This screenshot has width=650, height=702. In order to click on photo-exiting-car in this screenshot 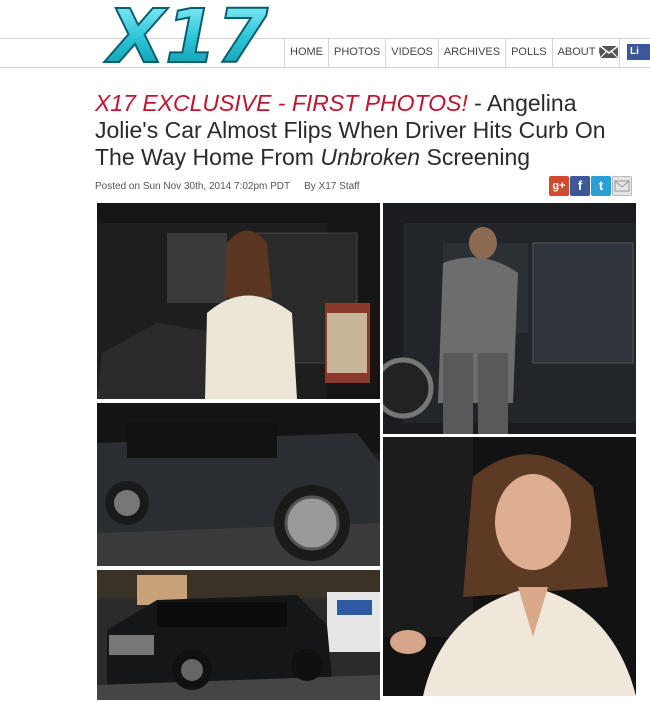, I will do `click(238, 301)`.